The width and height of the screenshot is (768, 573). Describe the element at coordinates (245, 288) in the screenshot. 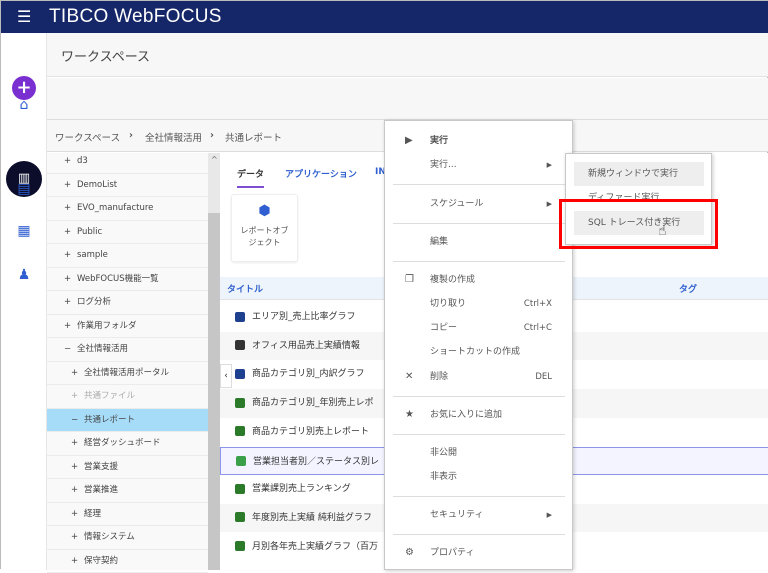

I see `column-title: タイトル` at that location.